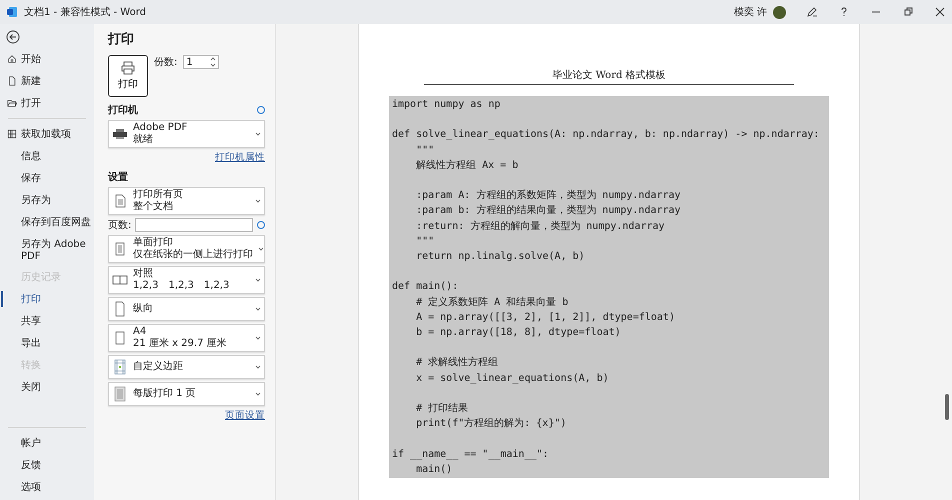 The image size is (952, 500). Describe the element at coordinates (186, 394) in the screenshot. I see `settings-dropdown: 每版打印 1 页` at that location.